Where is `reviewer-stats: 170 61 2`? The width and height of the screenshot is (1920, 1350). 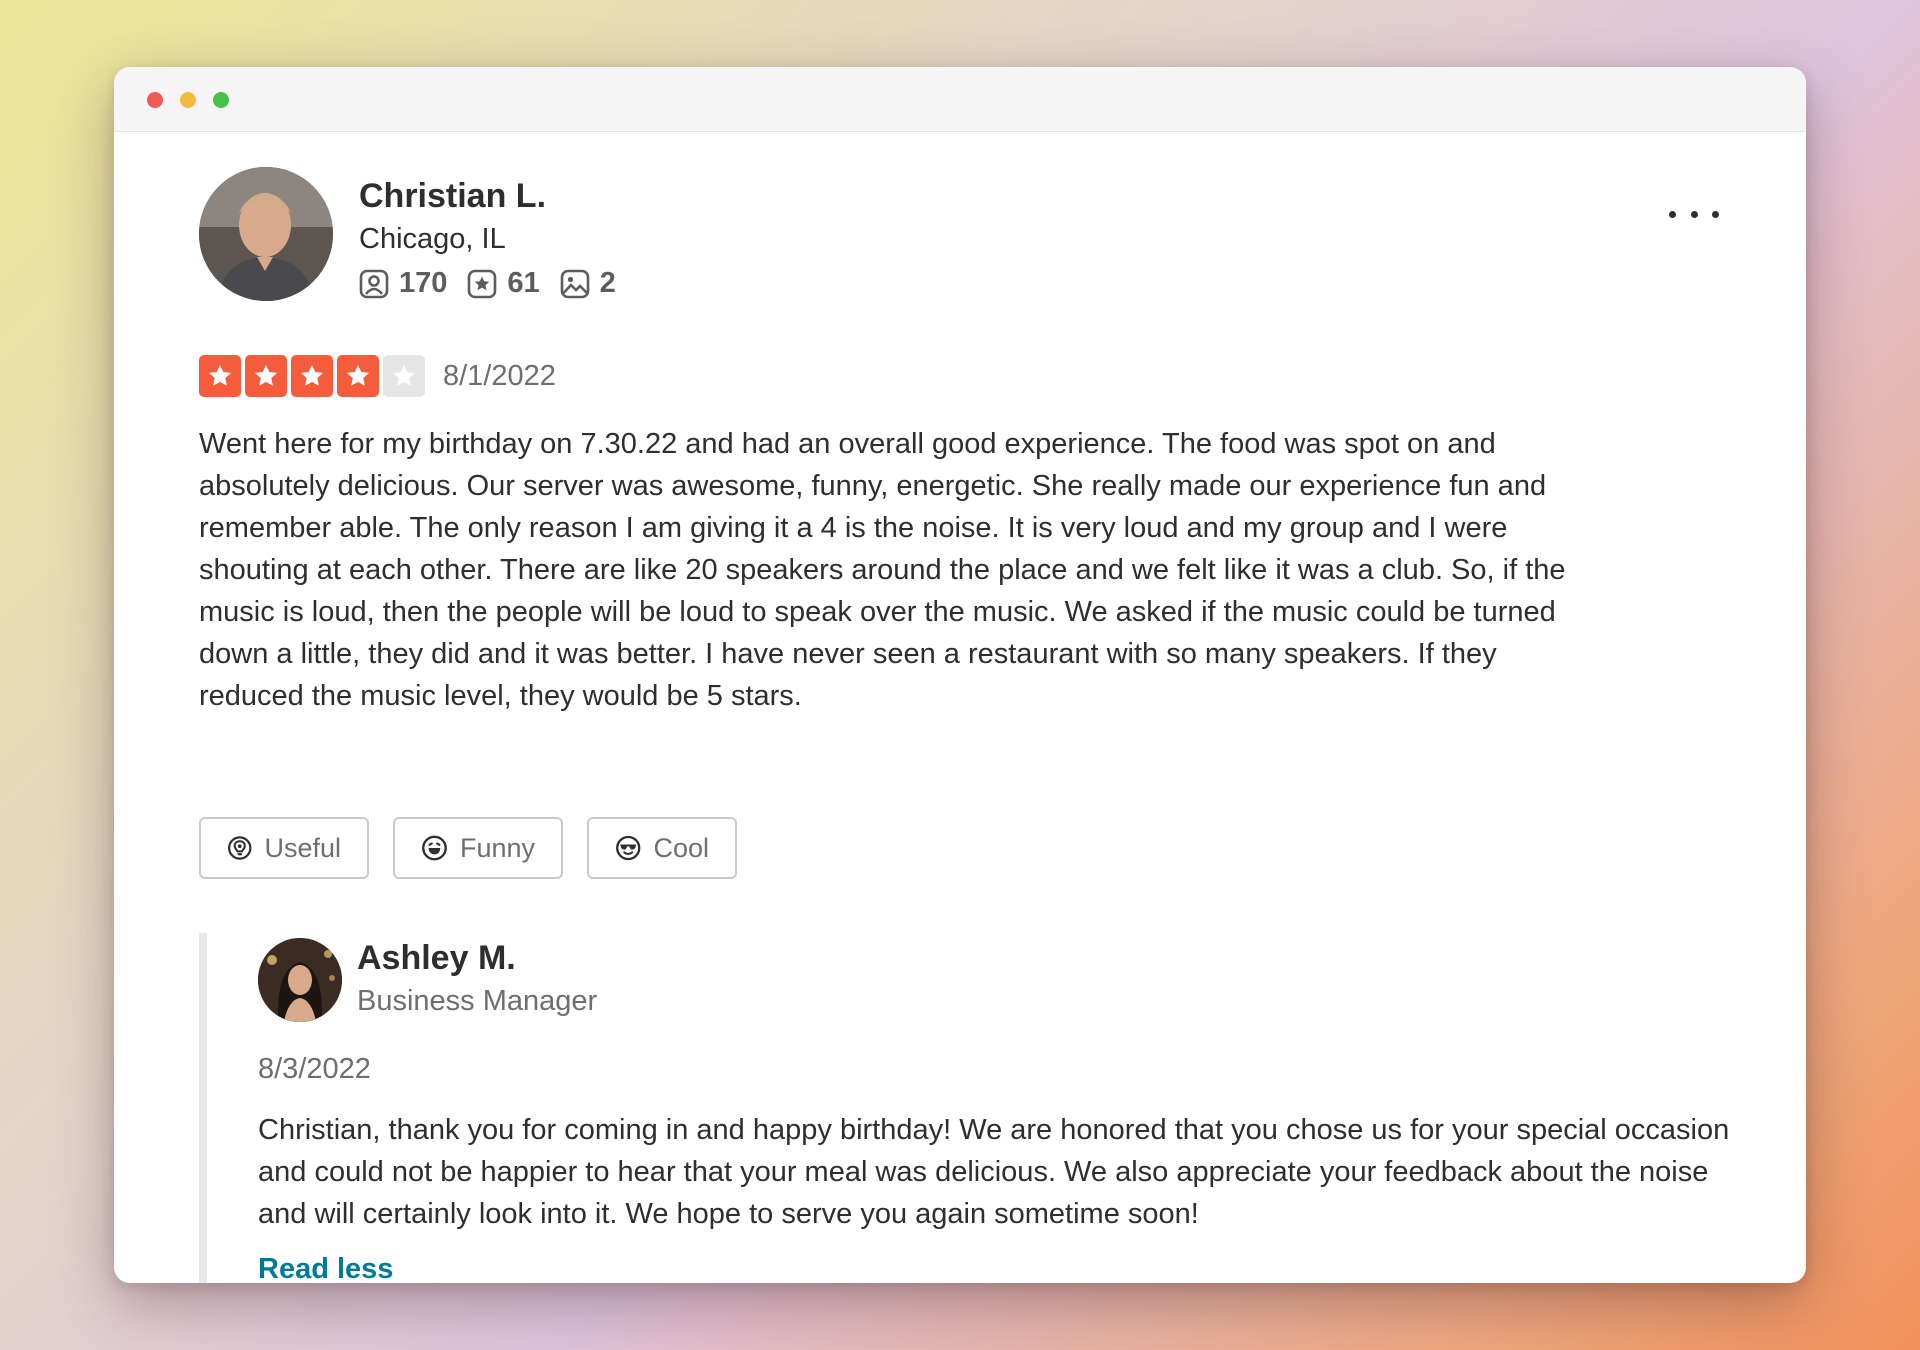 reviewer-stats: 170 61 2 is located at coordinates (497, 283).